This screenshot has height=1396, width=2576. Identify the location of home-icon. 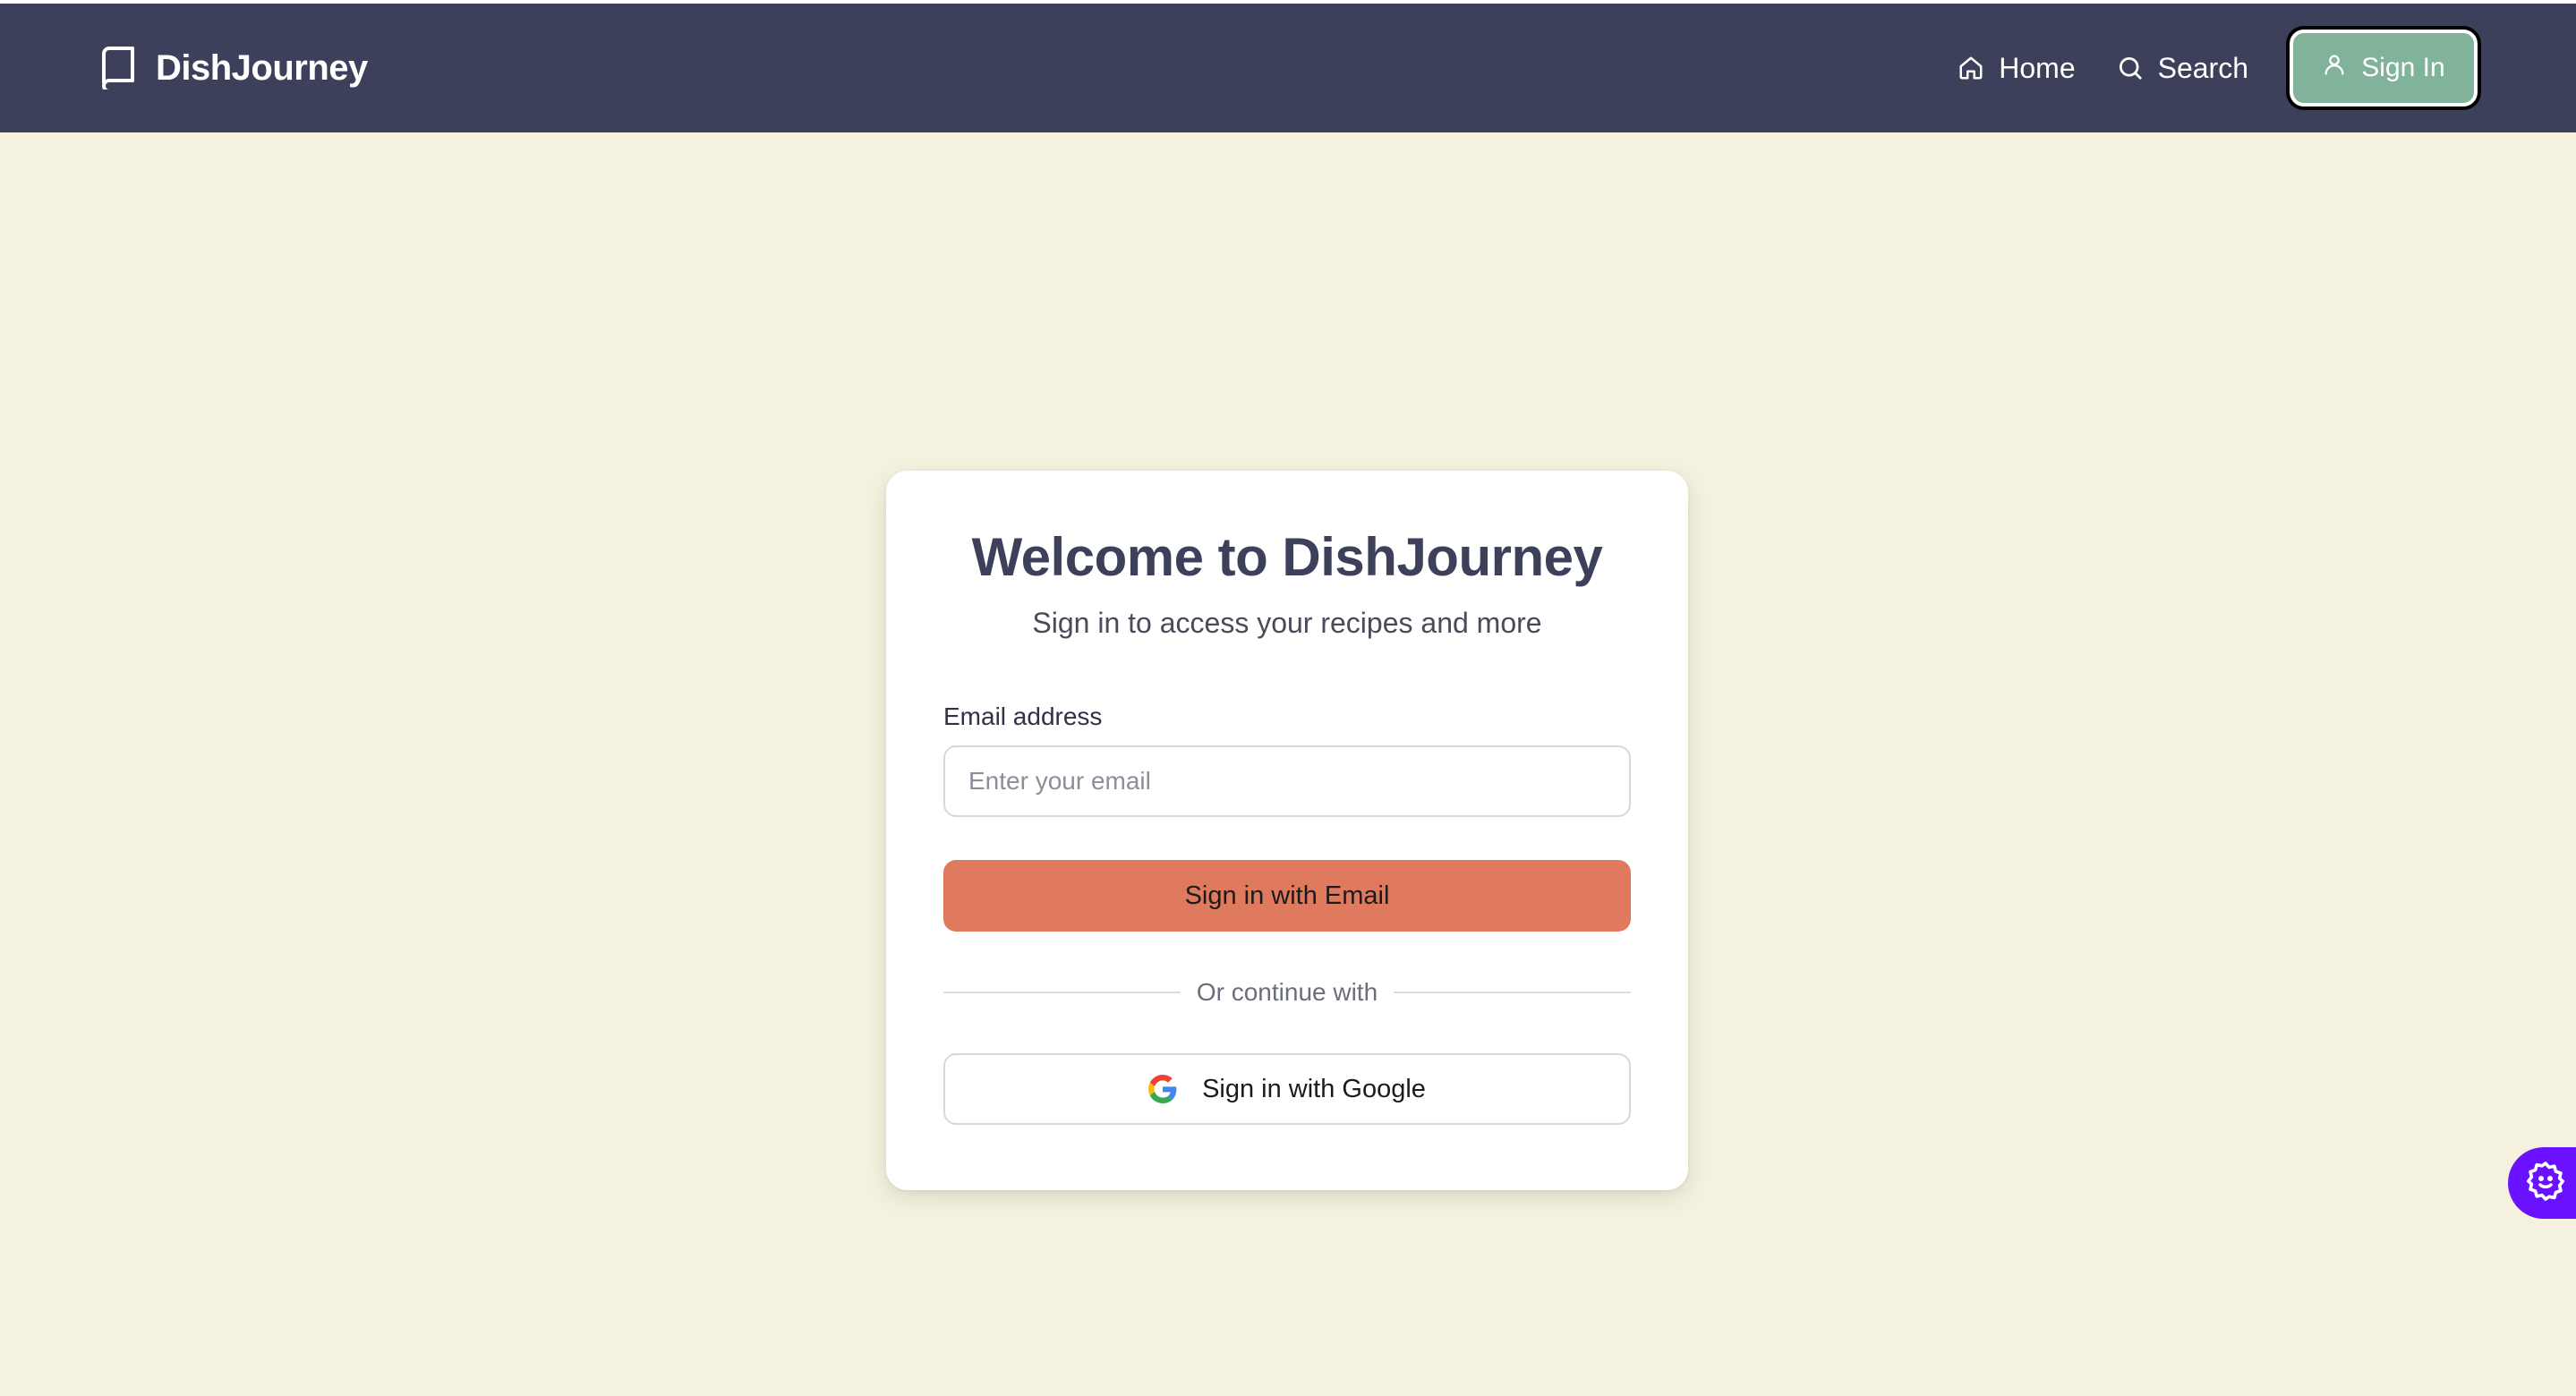
(1971, 68).